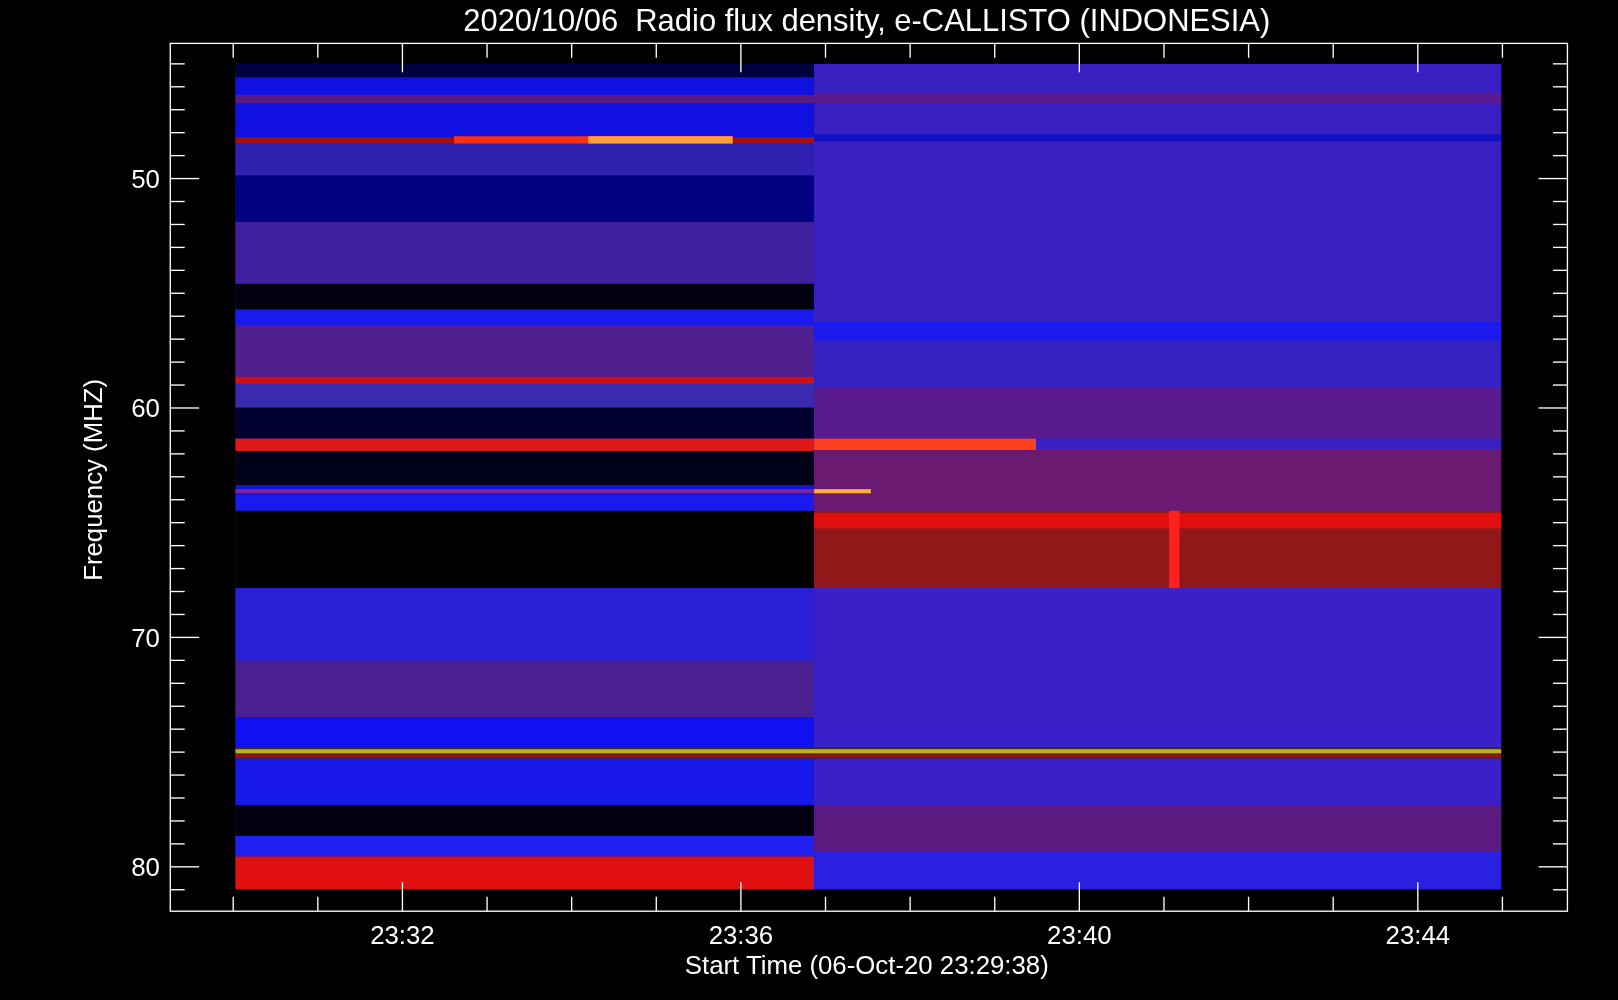  What do you see at coordinates (1079, 935) in the screenshot?
I see `x-tick-label: 23:40` at bounding box center [1079, 935].